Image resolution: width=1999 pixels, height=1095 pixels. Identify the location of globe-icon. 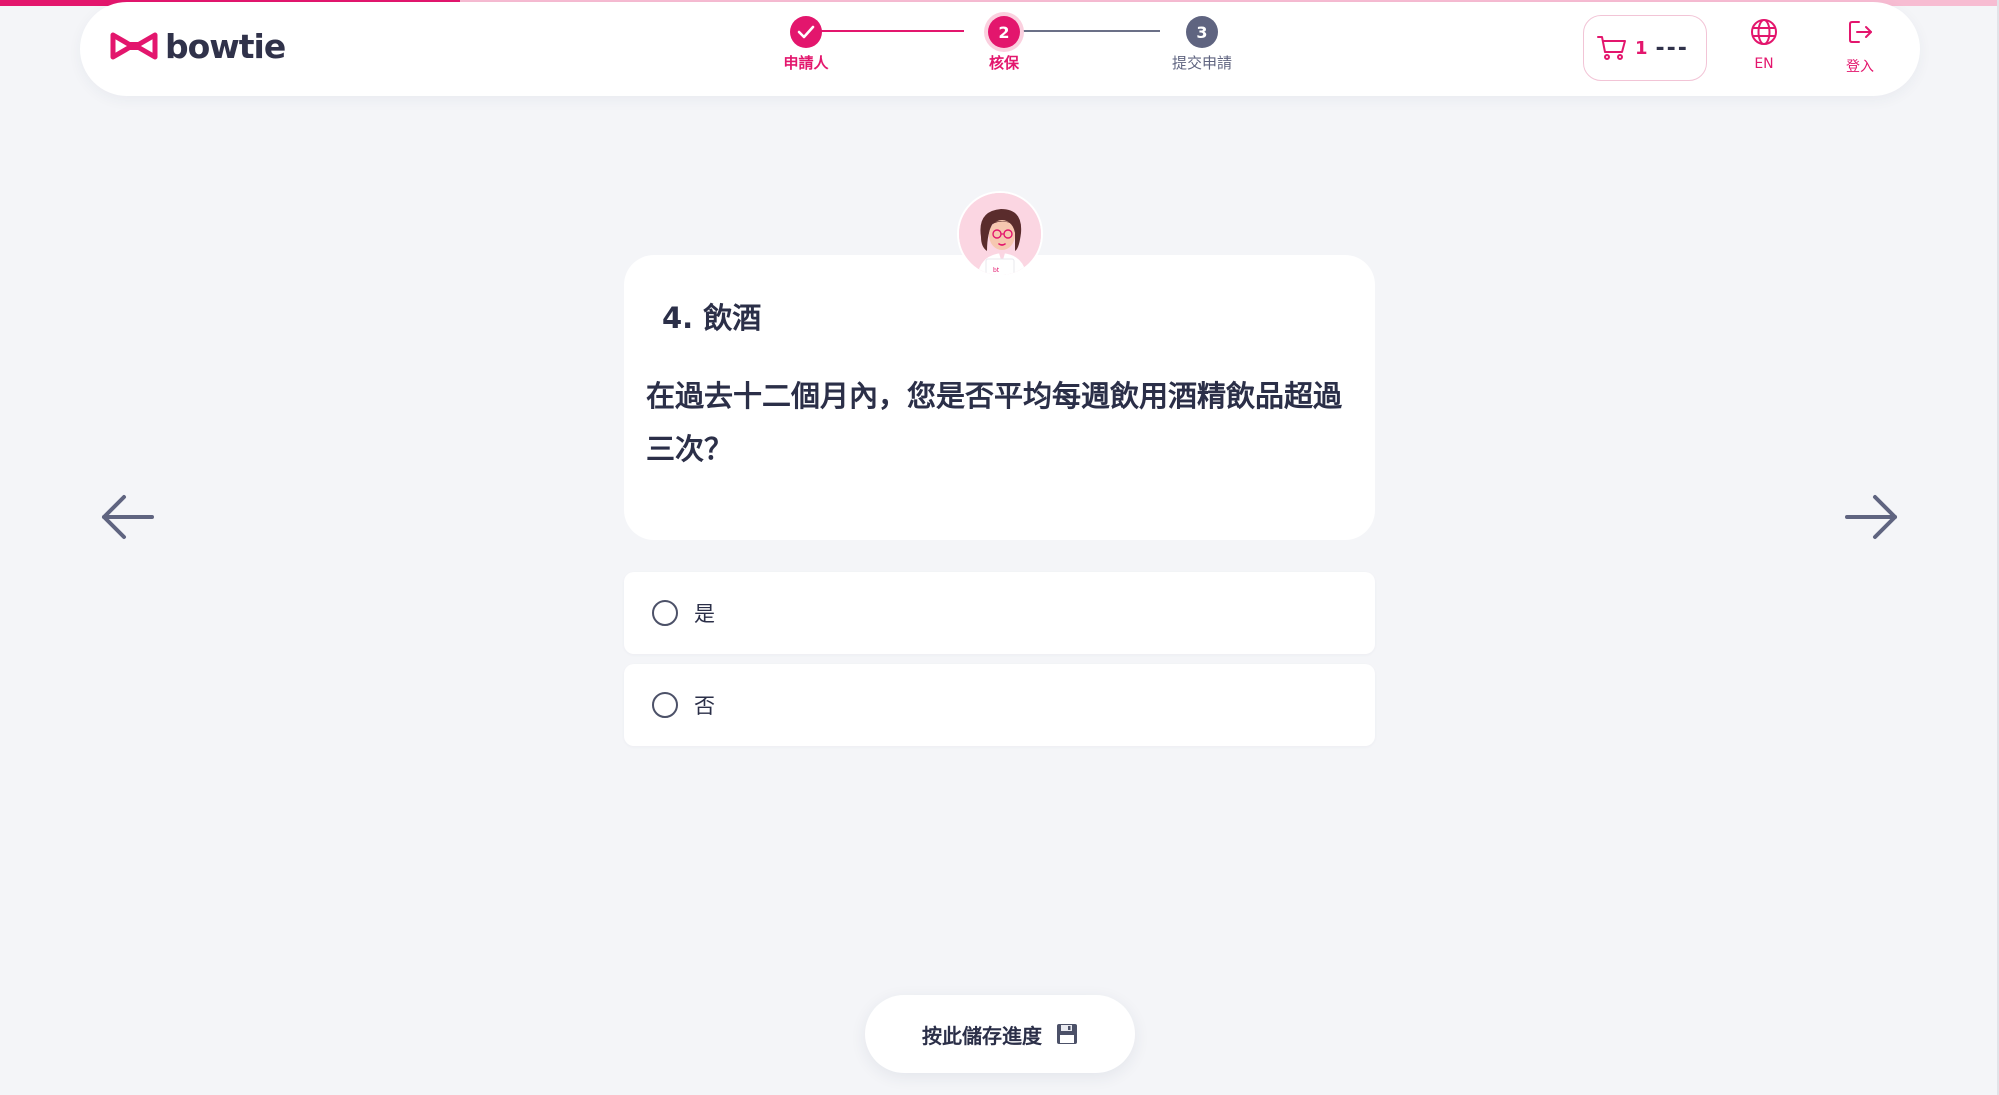
(1764, 32).